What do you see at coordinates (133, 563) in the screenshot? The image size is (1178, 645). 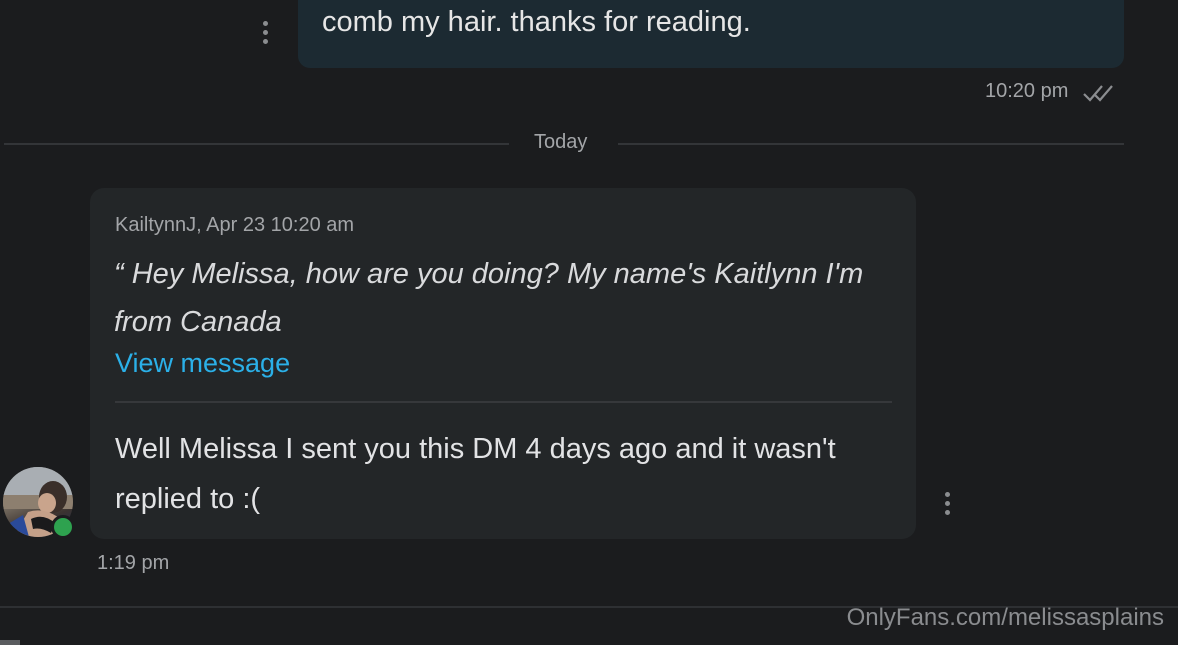 I see `incoming-message-time: 1:19 pm` at bounding box center [133, 563].